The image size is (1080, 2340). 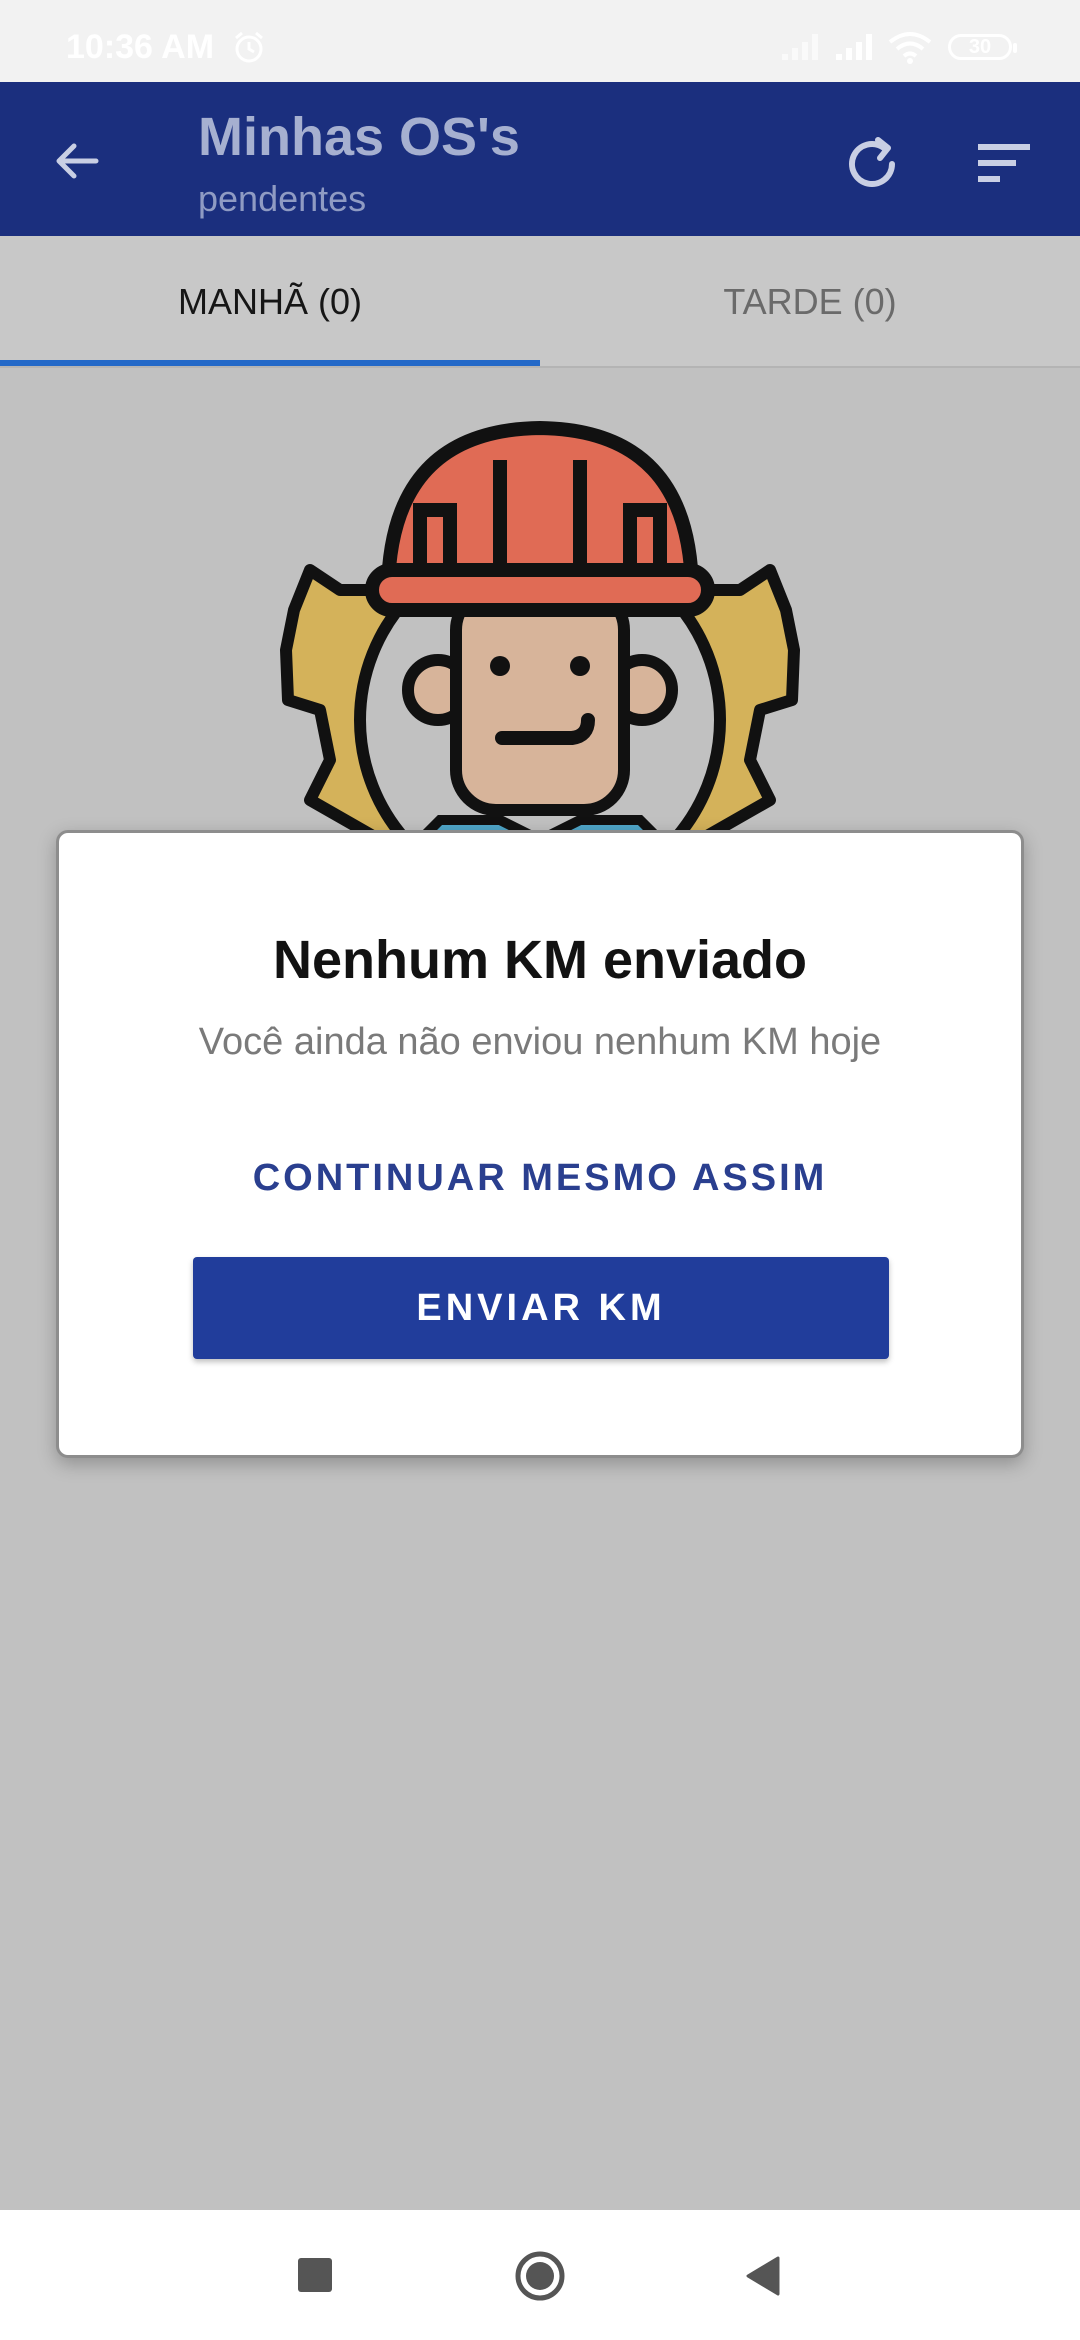 What do you see at coordinates (249, 49) in the screenshot?
I see `alarm-icon` at bounding box center [249, 49].